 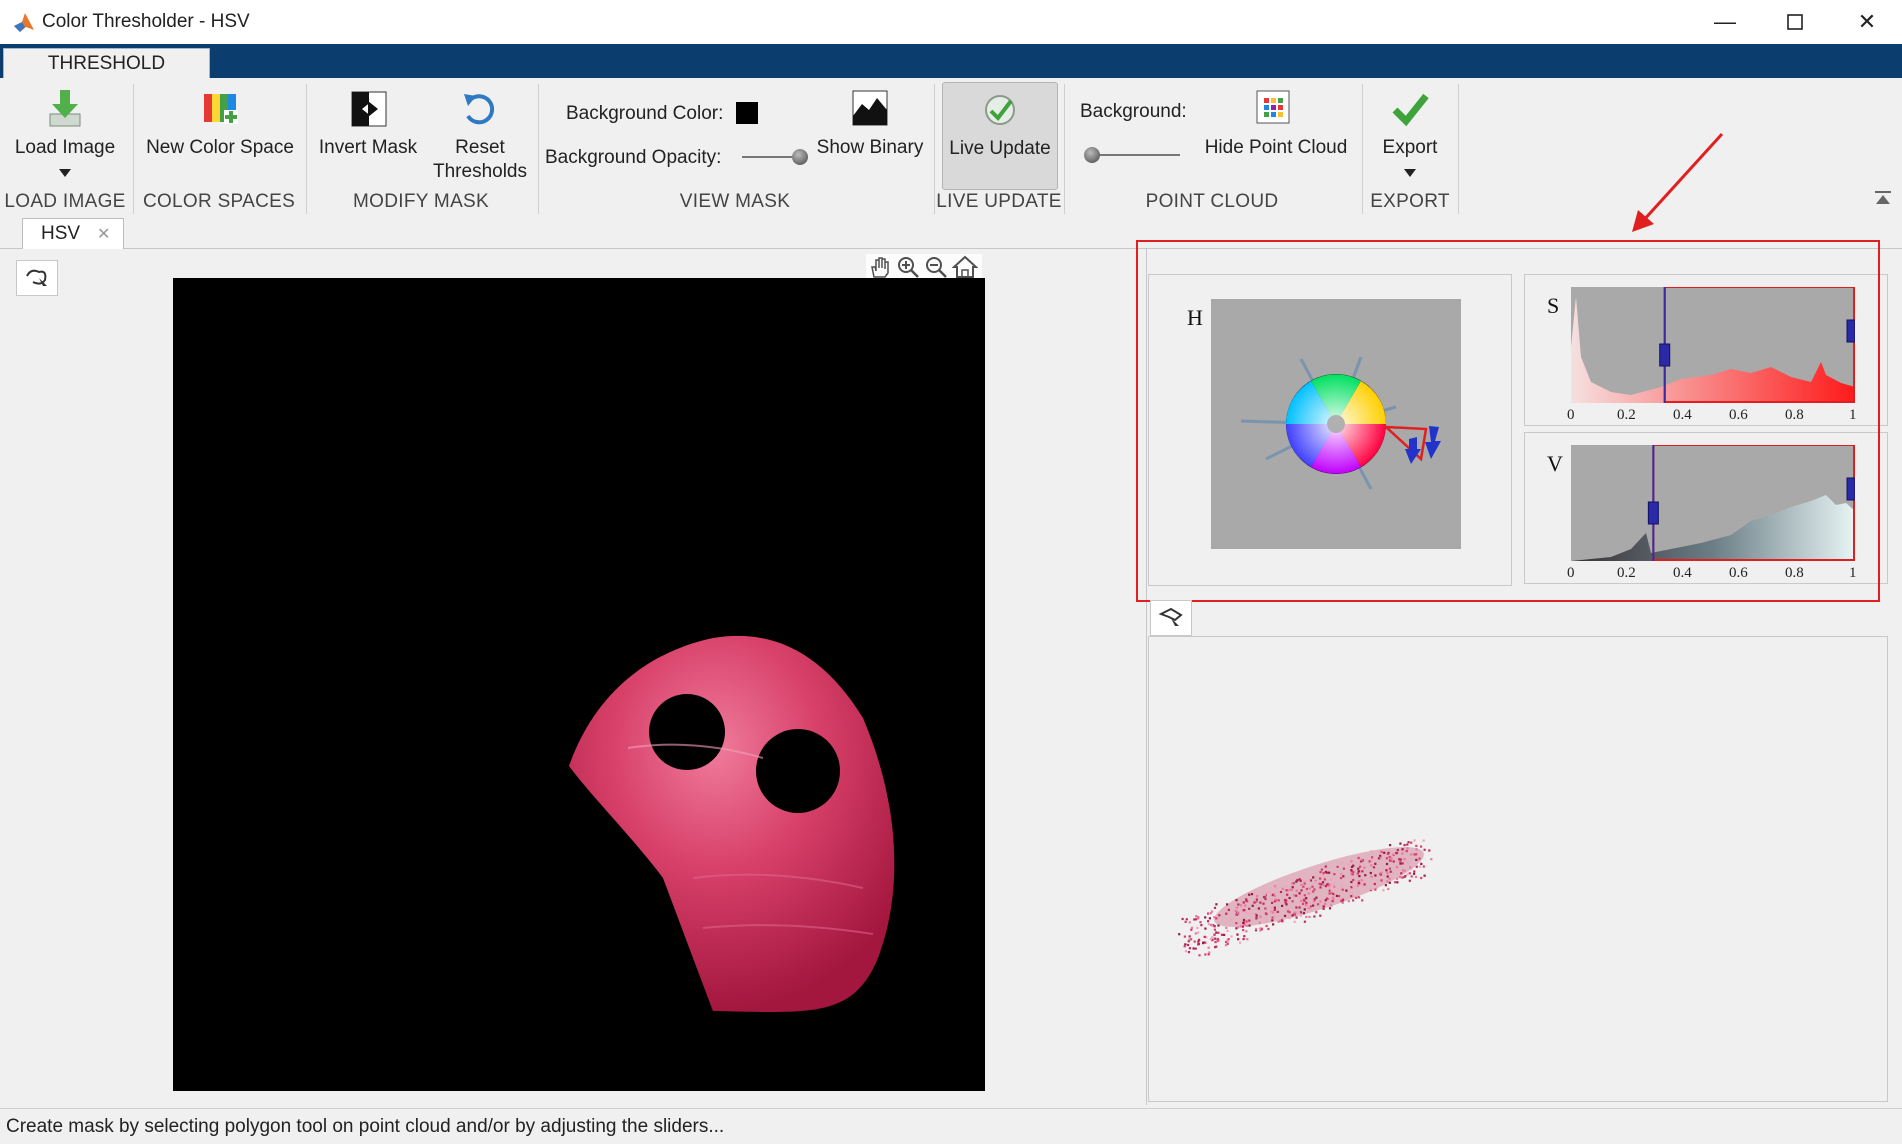 What do you see at coordinates (951, 61) in the screenshot?
I see `ribbon-tab-strip` at bounding box center [951, 61].